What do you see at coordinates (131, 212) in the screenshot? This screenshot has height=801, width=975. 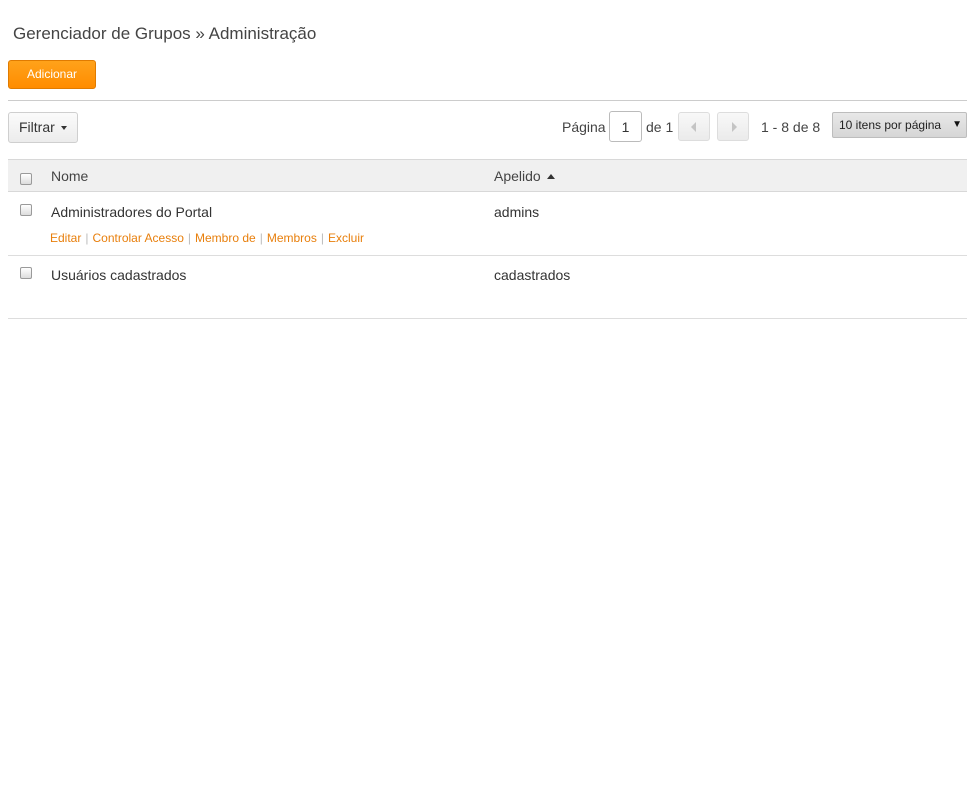 I see `group-name: Administradores do Portal` at bounding box center [131, 212].